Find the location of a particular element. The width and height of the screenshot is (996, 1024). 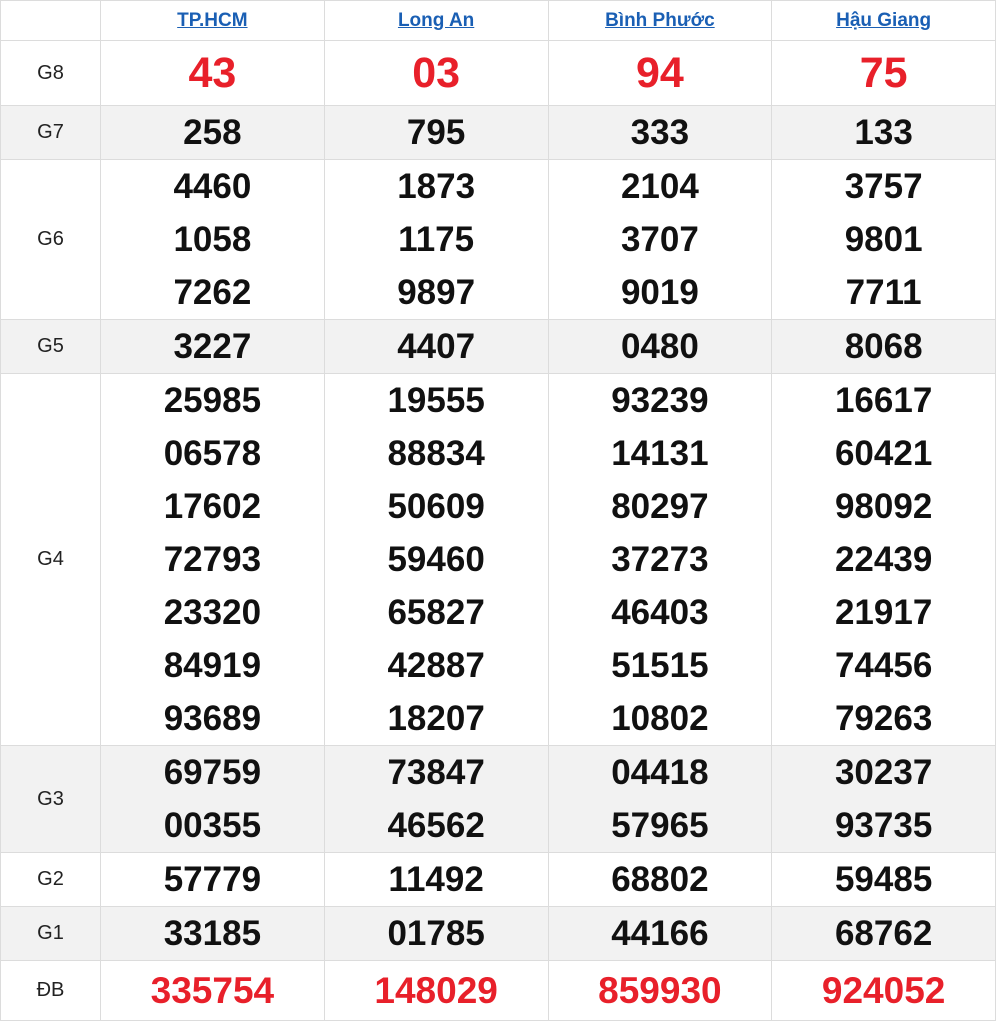

result-cell: 3227 is located at coordinates (212, 346).